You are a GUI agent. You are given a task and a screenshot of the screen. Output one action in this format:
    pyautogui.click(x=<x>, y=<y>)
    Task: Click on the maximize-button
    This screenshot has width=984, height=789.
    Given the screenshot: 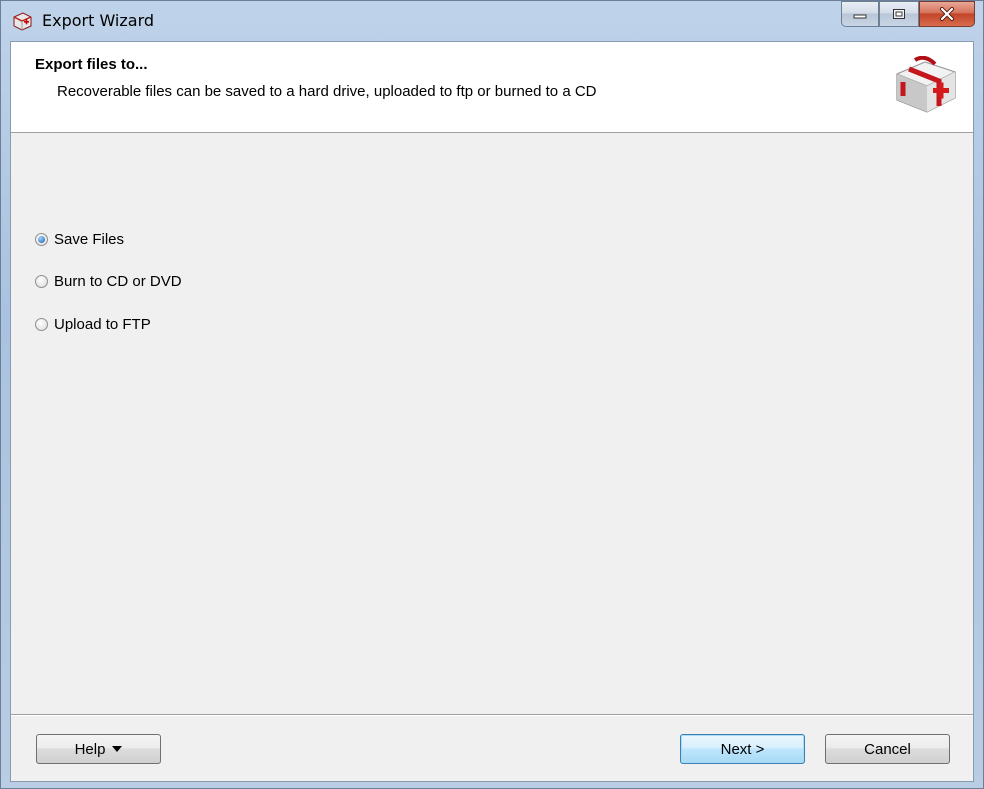 What is the action you would take?
    pyautogui.click(x=899, y=14)
    